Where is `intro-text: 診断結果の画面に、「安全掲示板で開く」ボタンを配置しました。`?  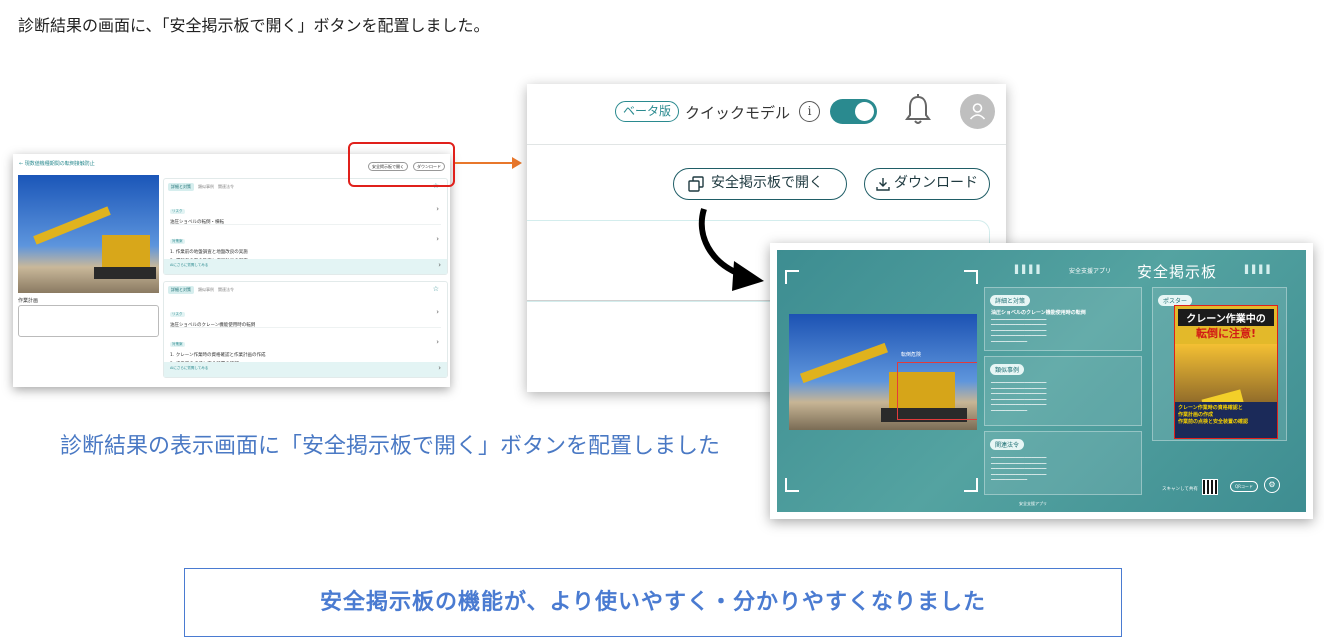 intro-text: 診断結果の画面に、「安全掲示板で開く」ボタンを配置しました。 is located at coordinates (254, 25).